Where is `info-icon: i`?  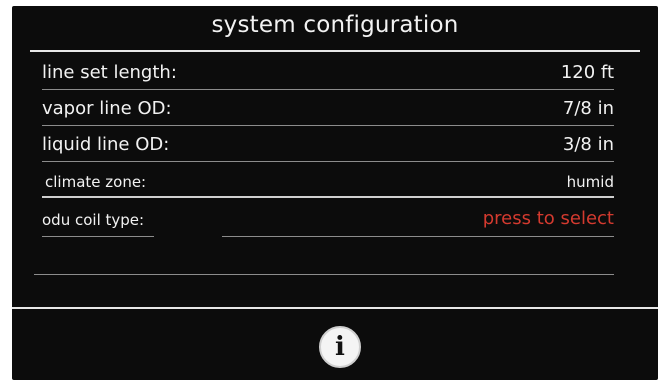
info-icon: i is located at coordinates (340, 347).